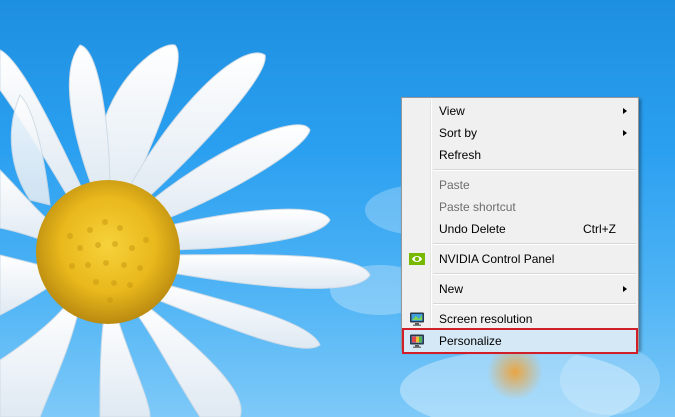 Image resolution: width=675 pixels, height=417 pixels. What do you see at coordinates (520, 207) in the screenshot?
I see `menu-item-paste-shortcut: Paste shortcut` at bounding box center [520, 207].